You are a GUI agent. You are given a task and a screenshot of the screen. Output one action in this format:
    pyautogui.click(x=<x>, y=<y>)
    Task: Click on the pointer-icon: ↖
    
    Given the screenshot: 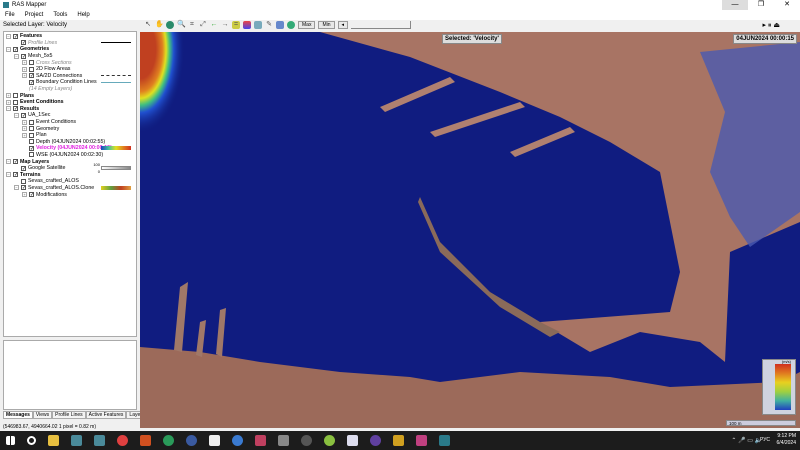 What is the action you would take?
    pyautogui.click(x=148, y=25)
    